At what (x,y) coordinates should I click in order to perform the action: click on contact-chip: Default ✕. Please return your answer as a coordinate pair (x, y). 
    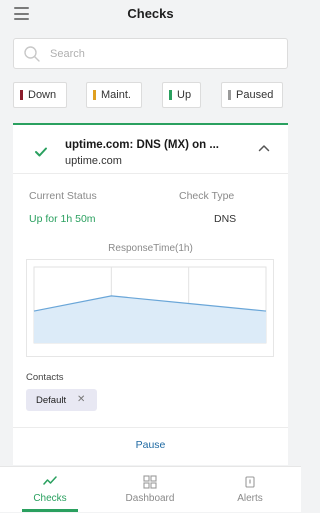
    Looking at the image, I should click on (61, 400).